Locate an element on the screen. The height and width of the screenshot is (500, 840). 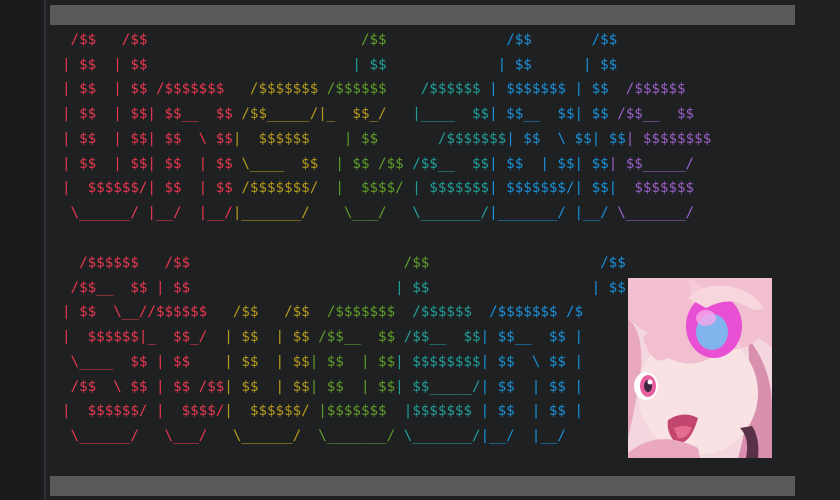
ascii-segment: |_______/ is located at coordinates (271, 212).